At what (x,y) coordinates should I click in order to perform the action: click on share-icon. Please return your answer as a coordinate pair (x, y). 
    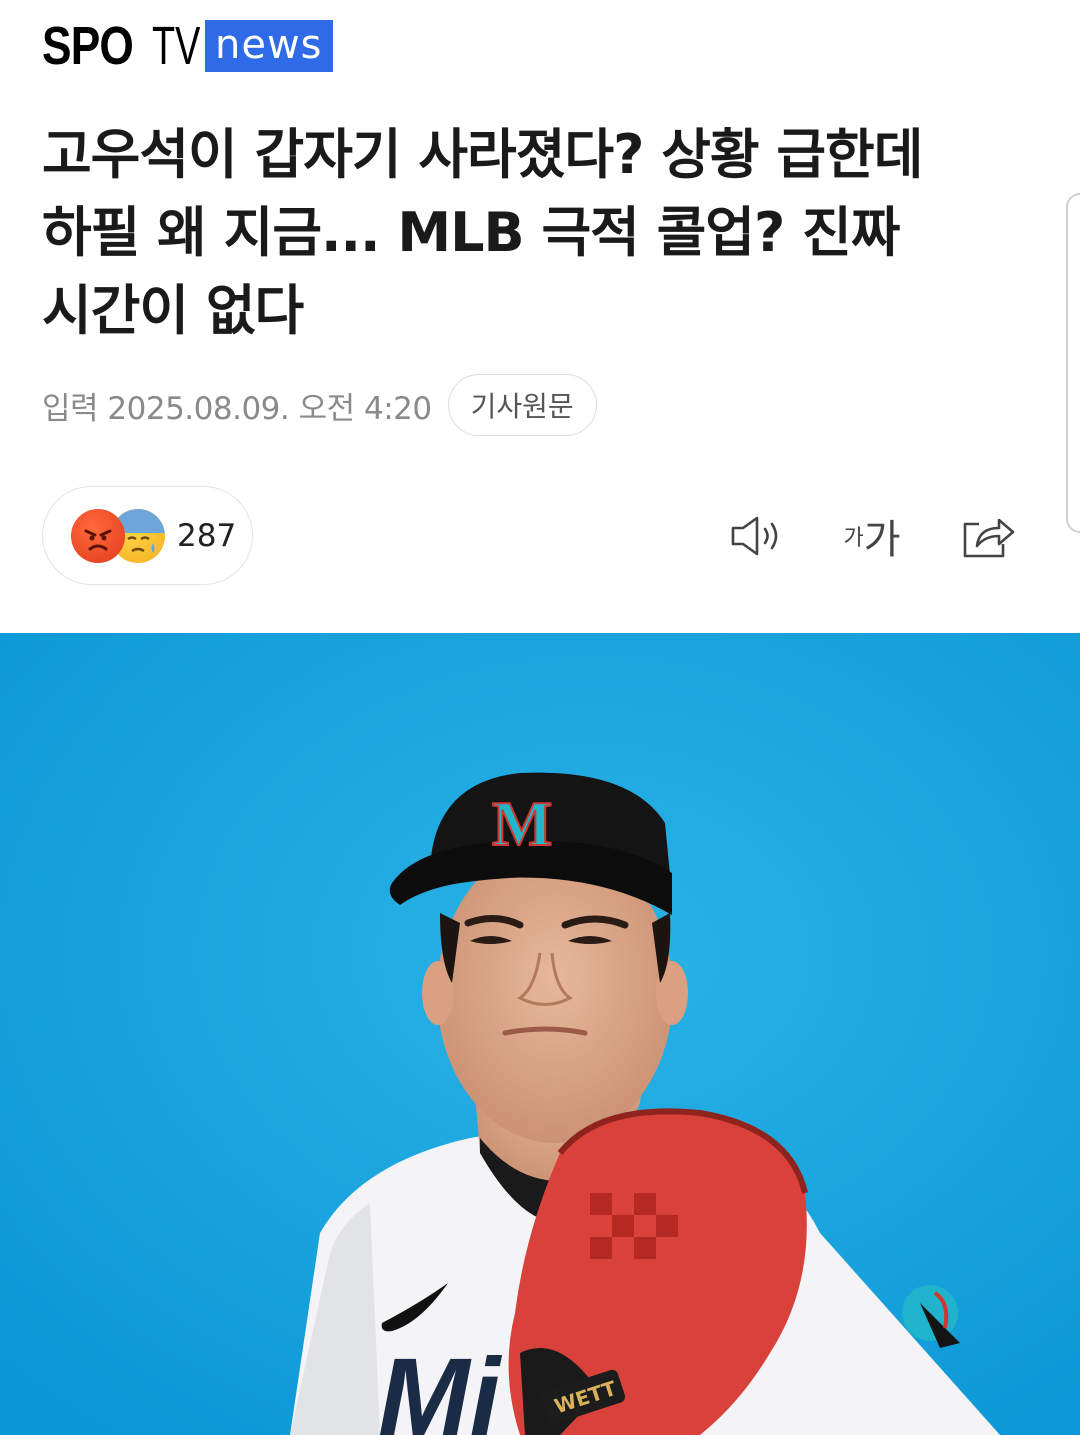
    Looking at the image, I should click on (989, 538).